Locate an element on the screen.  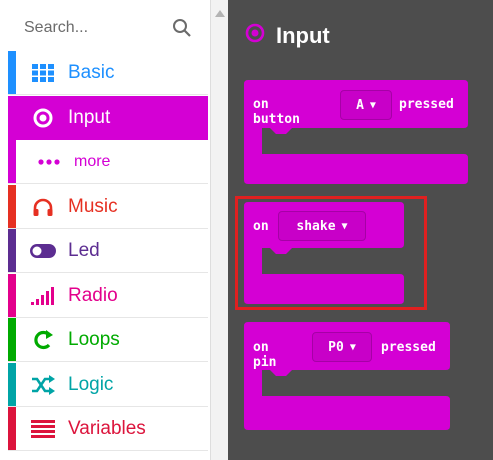
category-input-more: more is located at coordinates (108, 162).